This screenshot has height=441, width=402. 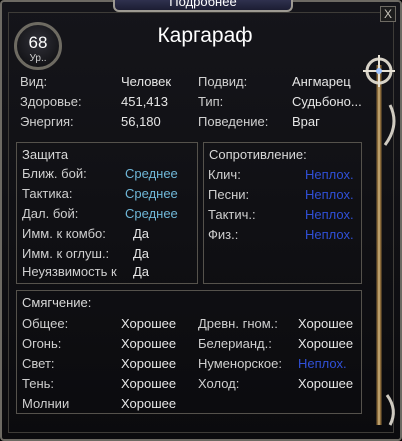 I want to click on mitigation-label: Общее:, so click(x=45, y=323).